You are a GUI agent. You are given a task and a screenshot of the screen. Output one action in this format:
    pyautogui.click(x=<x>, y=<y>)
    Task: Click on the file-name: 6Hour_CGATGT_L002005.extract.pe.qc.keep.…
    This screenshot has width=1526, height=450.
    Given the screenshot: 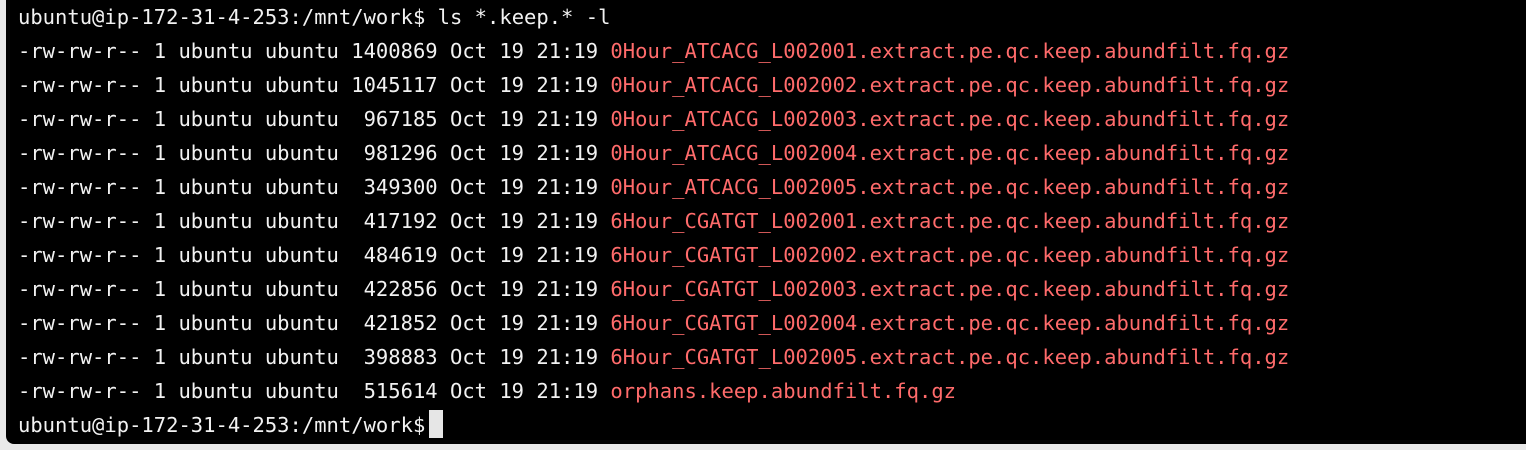 What is the action you would take?
    pyautogui.click(x=950, y=357)
    